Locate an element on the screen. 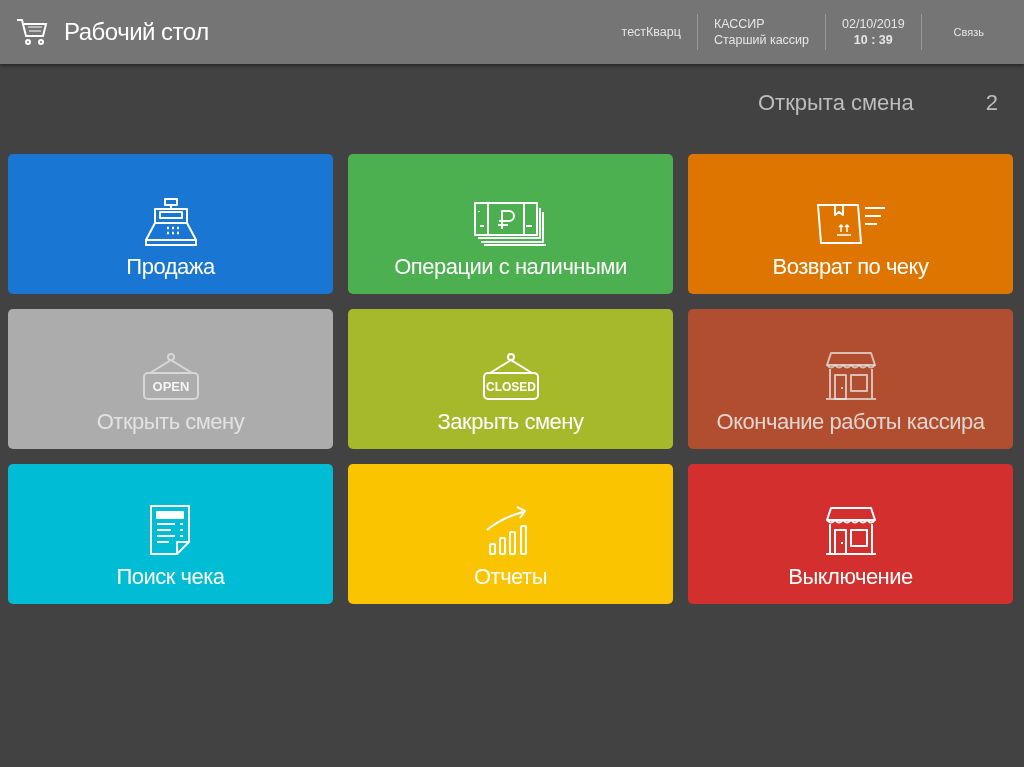 This screenshot has width=1024, height=767. cart-icon is located at coordinates (32, 32).